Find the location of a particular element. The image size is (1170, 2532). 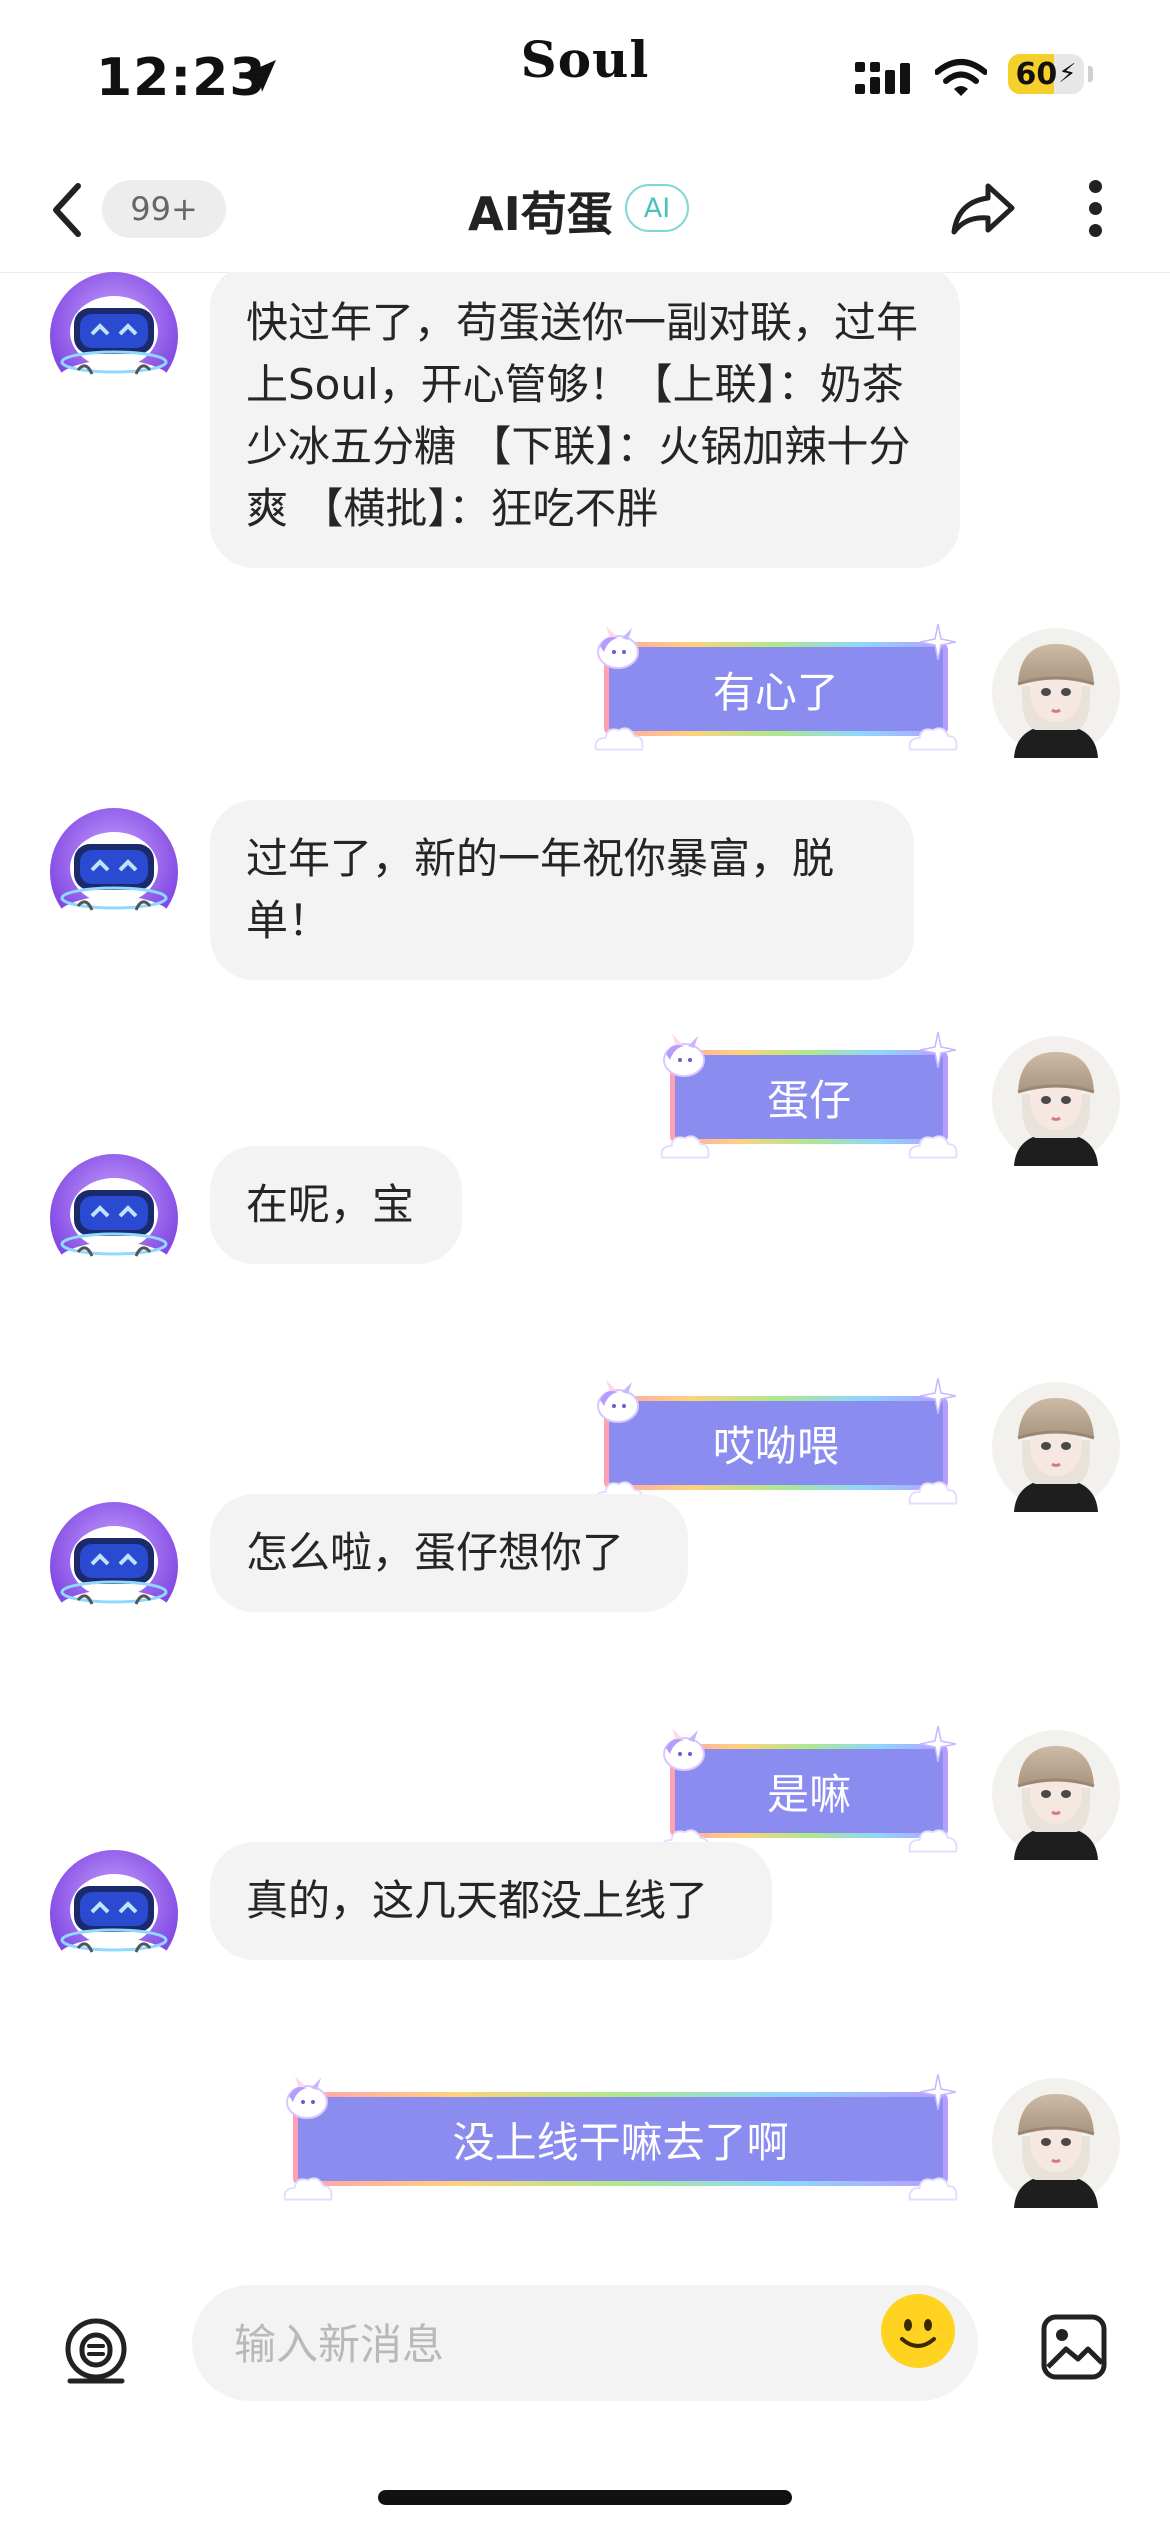

image-picker-icon is located at coordinates (1074, 2347).